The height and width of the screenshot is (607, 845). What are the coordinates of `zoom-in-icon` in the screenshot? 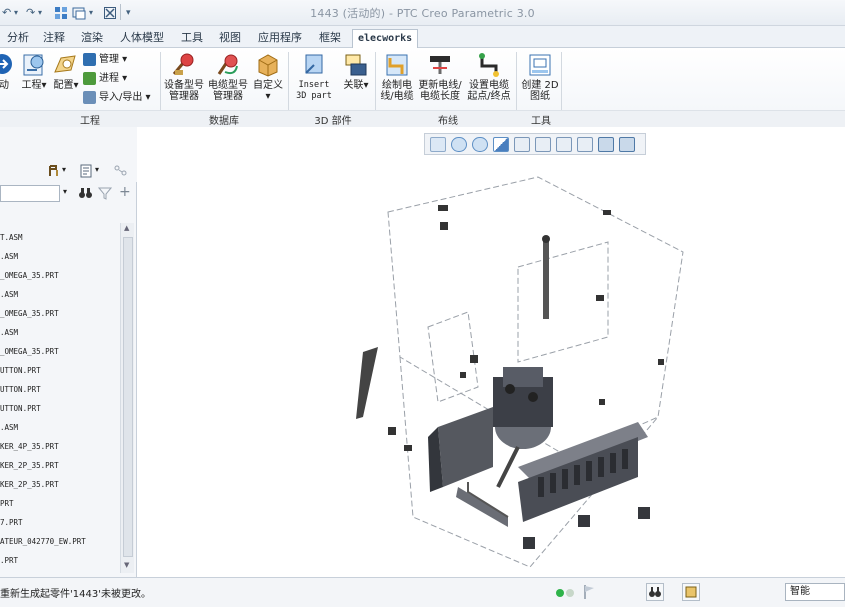 It's located at (459, 144).